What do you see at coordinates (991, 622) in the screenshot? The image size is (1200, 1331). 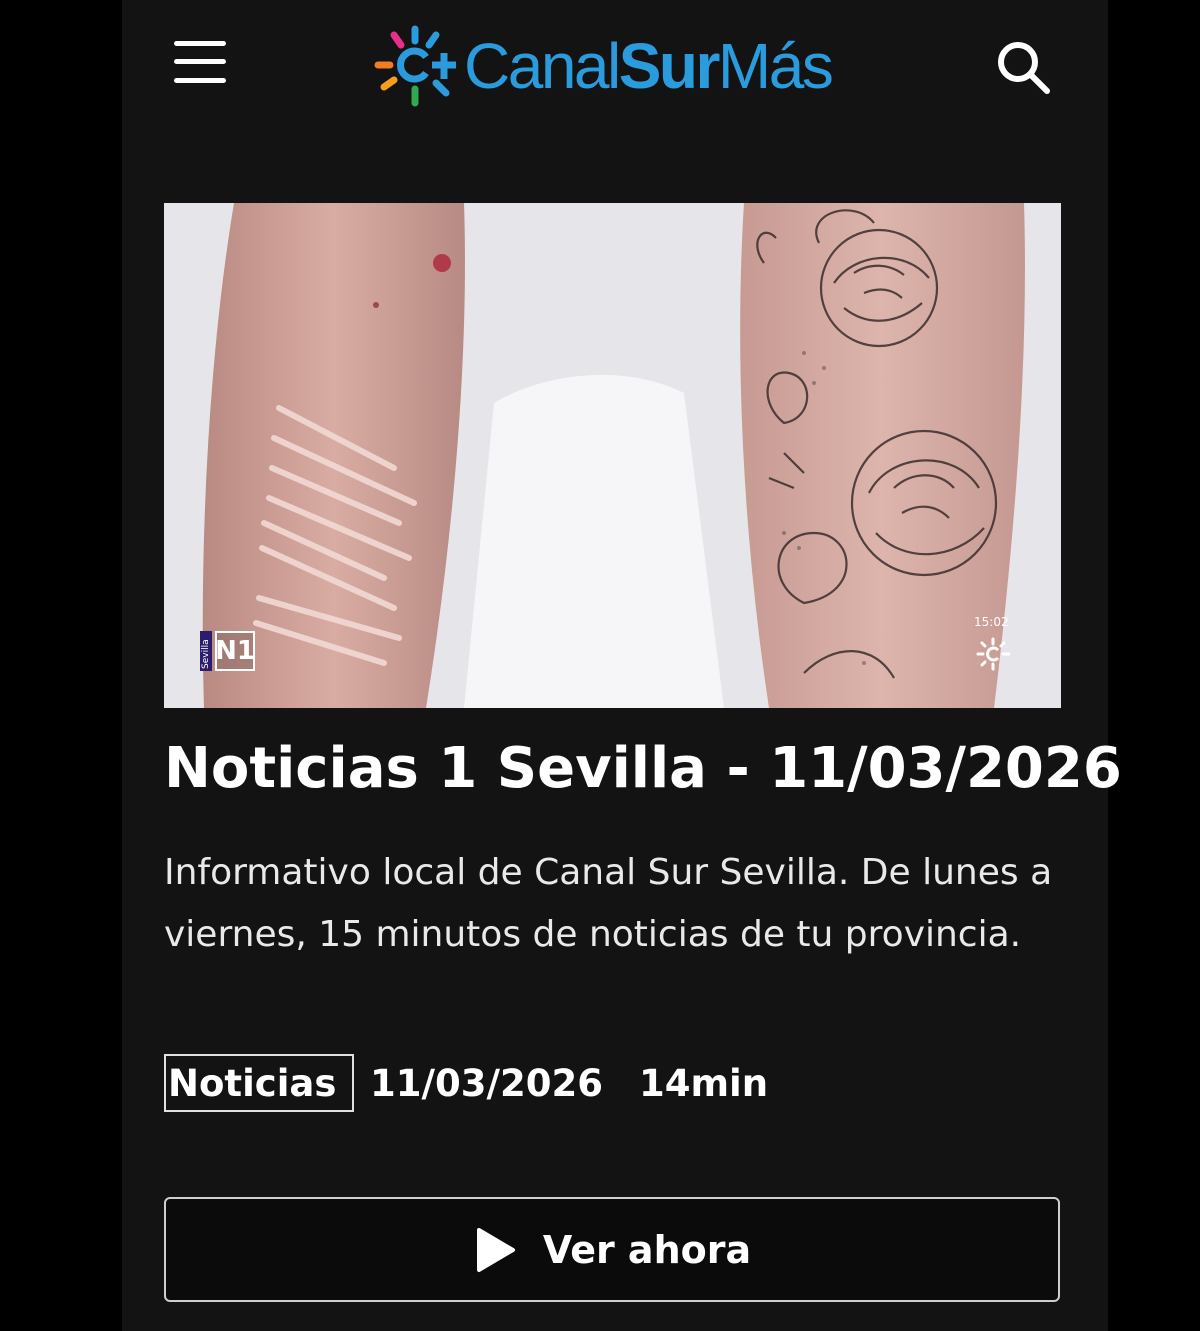 I see `broadcast-clock: 15:02` at bounding box center [991, 622].